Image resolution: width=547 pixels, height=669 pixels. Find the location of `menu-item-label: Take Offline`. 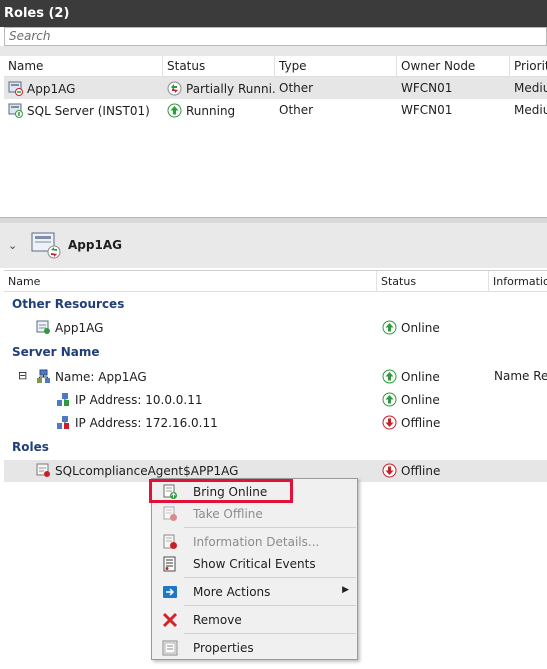

menu-item-label: Take Offline is located at coordinates (228, 514).